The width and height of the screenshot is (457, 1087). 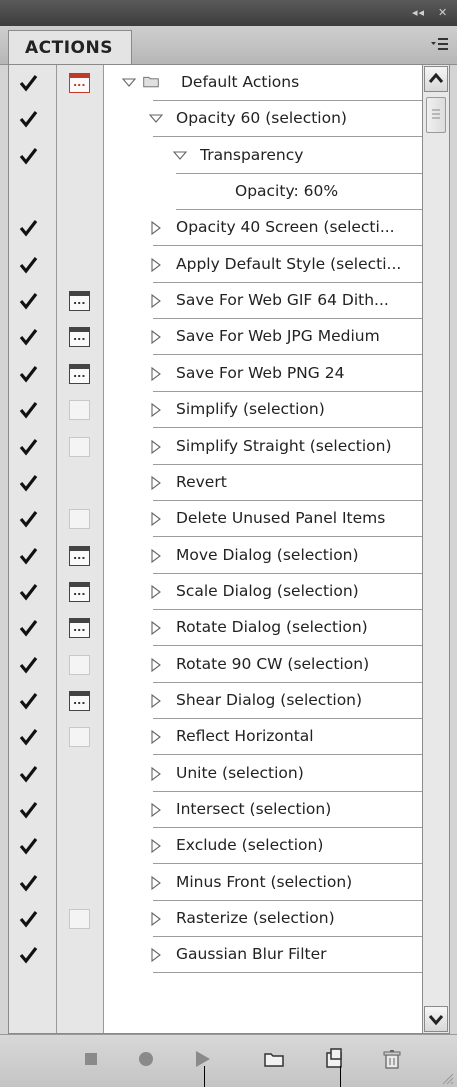 What do you see at coordinates (218, 919) in the screenshot?
I see `action-row: Rasterize (selection)` at bounding box center [218, 919].